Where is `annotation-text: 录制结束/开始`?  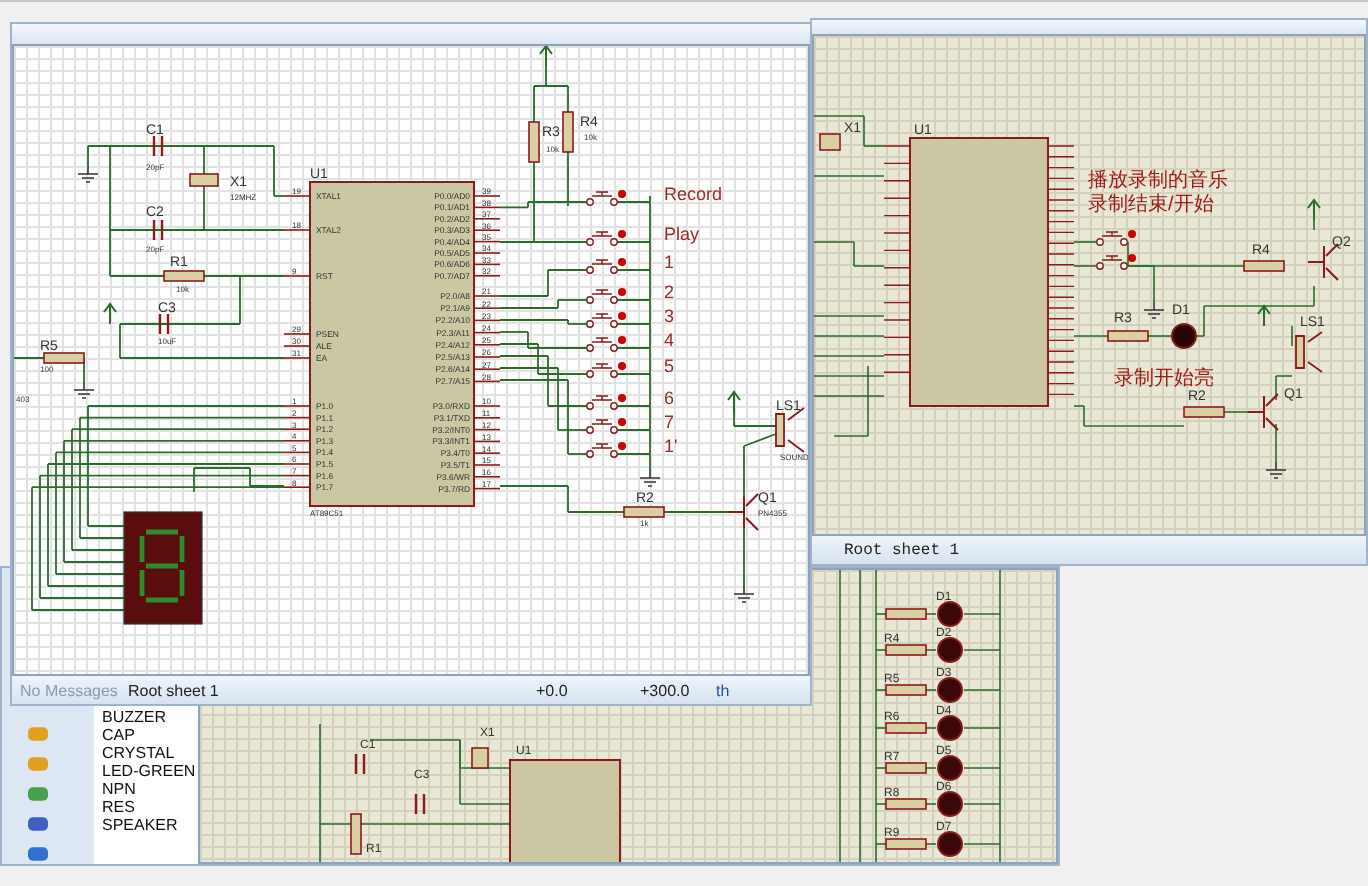 annotation-text: 录制结束/开始 is located at coordinates (1151, 205).